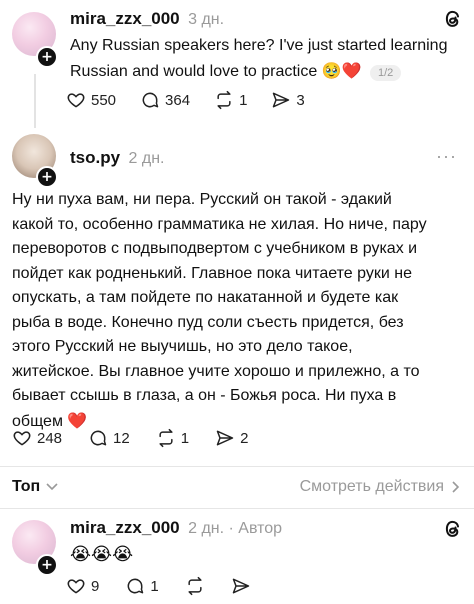  I want to click on emoji: 🥹❤️, so click(341, 70).